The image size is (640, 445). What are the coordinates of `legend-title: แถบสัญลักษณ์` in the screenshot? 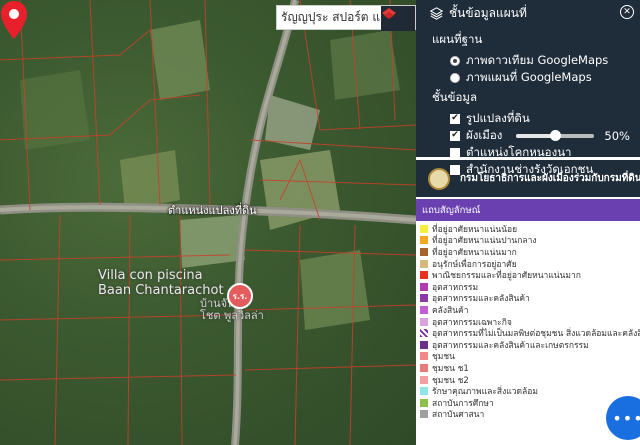 It's located at (528, 210).